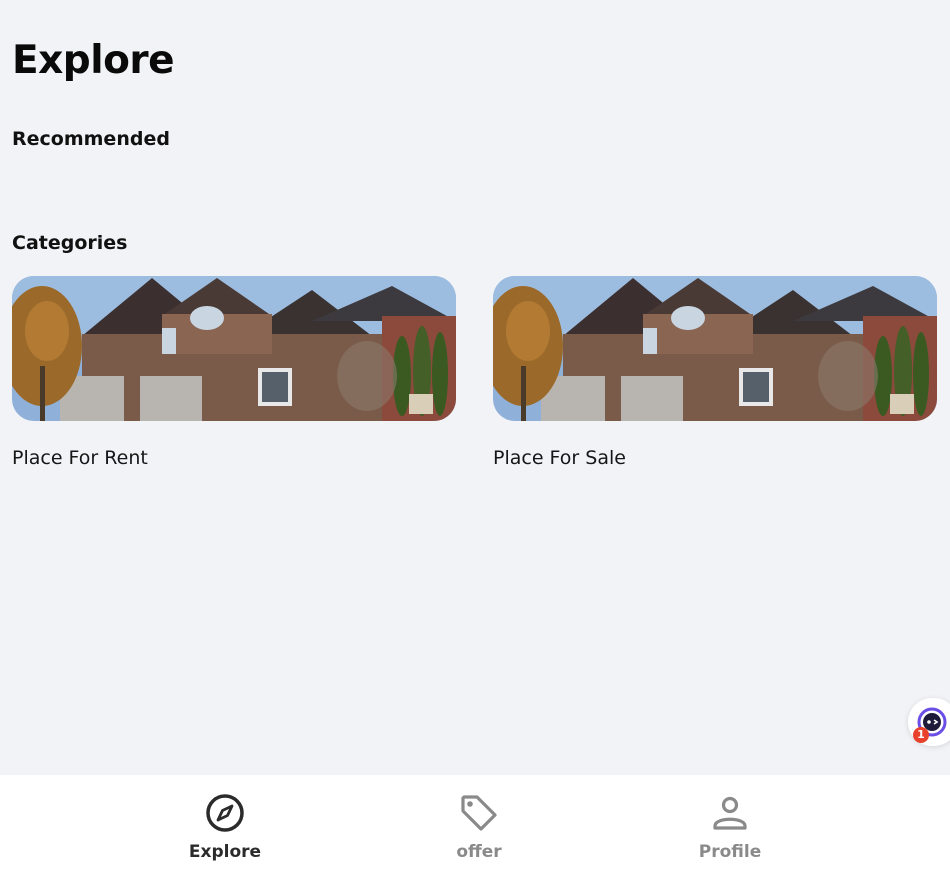 The width and height of the screenshot is (950, 871). I want to click on category-card-sale: Place For Sale, so click(715, 372).